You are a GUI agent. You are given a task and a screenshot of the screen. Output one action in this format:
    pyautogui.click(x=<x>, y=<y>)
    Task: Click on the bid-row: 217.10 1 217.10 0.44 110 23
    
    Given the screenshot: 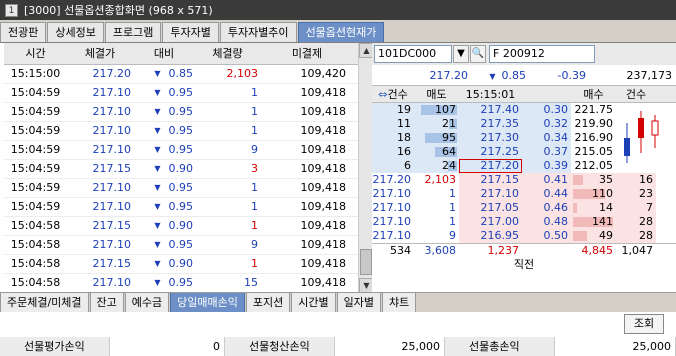 What is the action you would take?
    pyautogui.click(x=524, y=194)
    